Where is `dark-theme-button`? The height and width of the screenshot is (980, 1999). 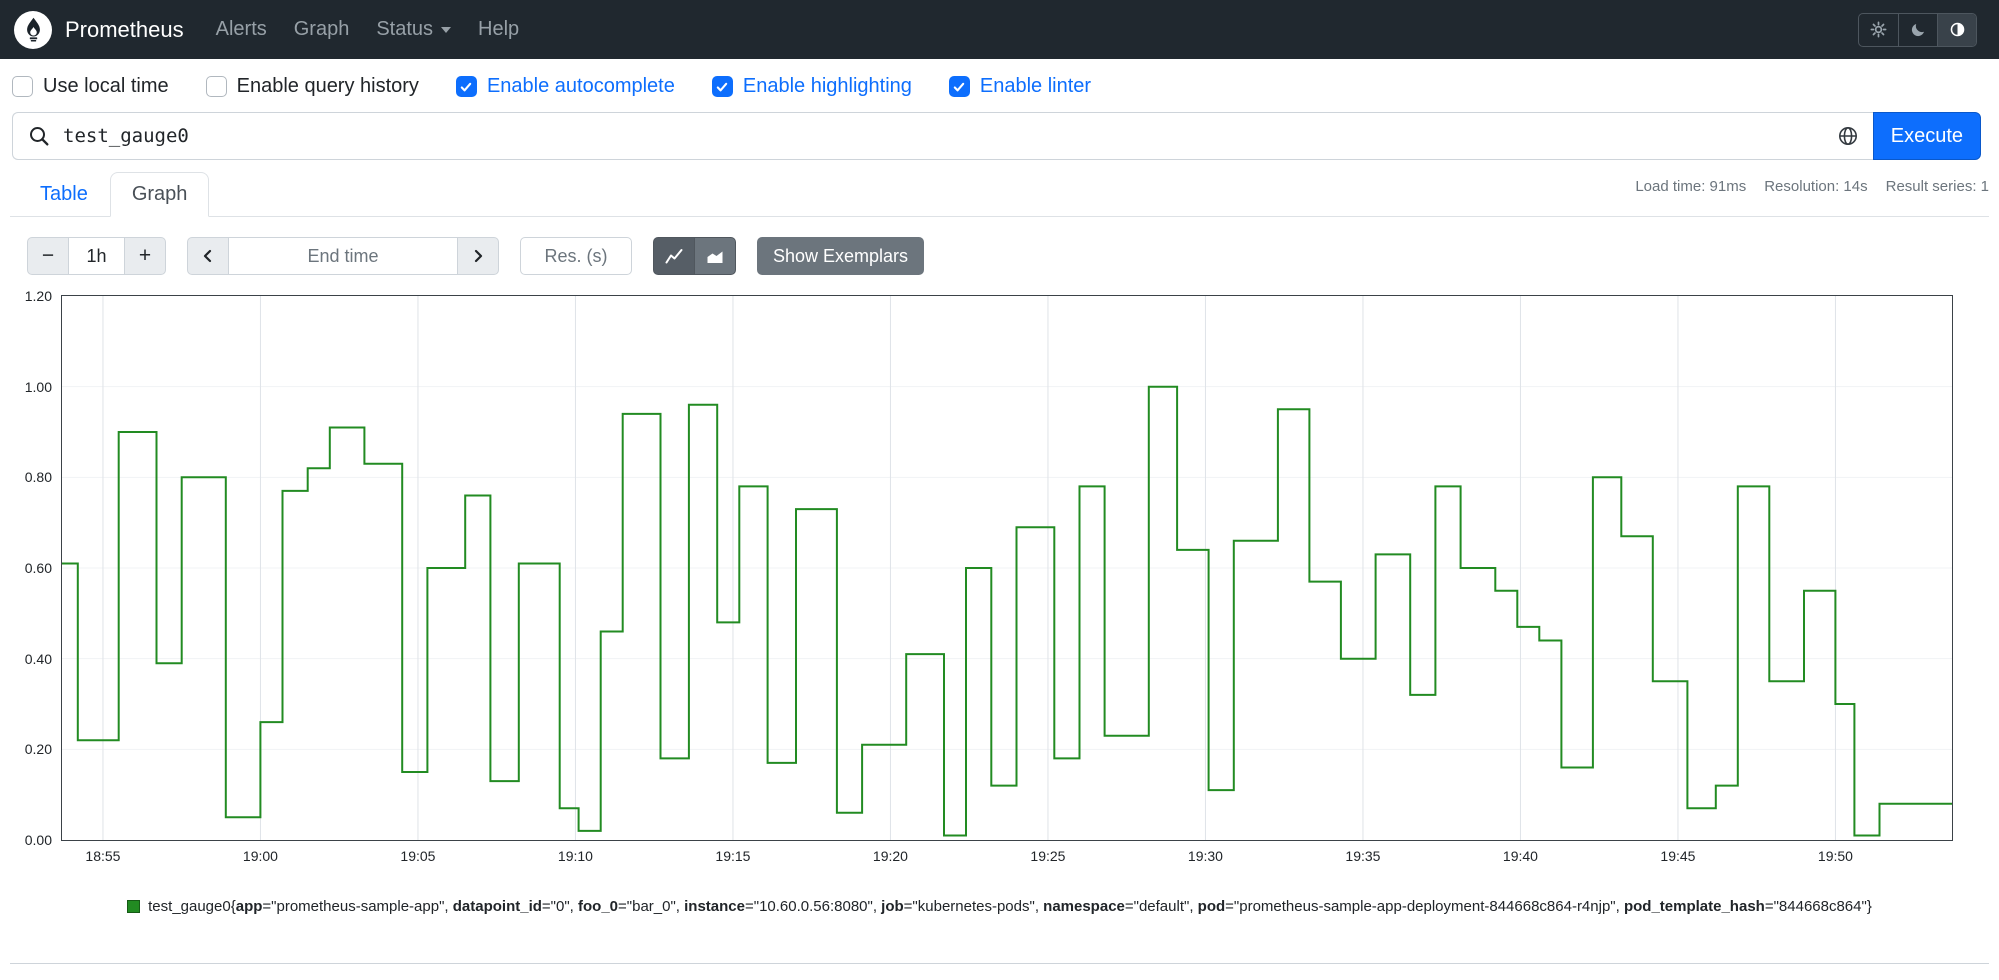
dark-theme-button is located at coordinates (1917, 29).